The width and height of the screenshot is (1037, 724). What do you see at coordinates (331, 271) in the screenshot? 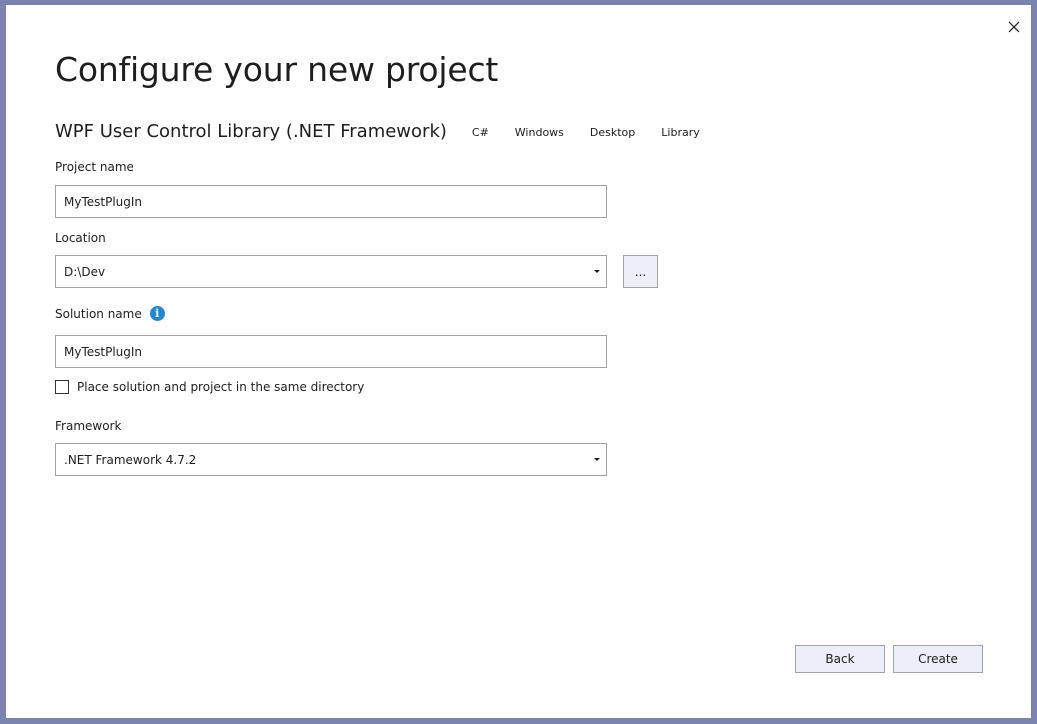
I see `location-combobox: D:\Dev` at bounding box center [331, 271].